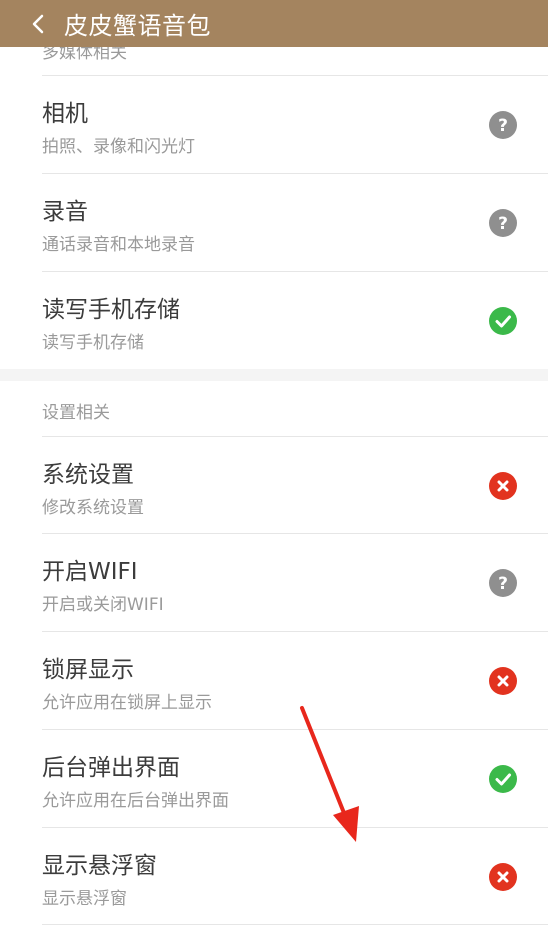  What do you see at coordinates (274, 582) in the screenshot?
I see `permission-row-wifi: 开启WIFI 开启或关闭WIFI ?` at bounding box center [274, 582].